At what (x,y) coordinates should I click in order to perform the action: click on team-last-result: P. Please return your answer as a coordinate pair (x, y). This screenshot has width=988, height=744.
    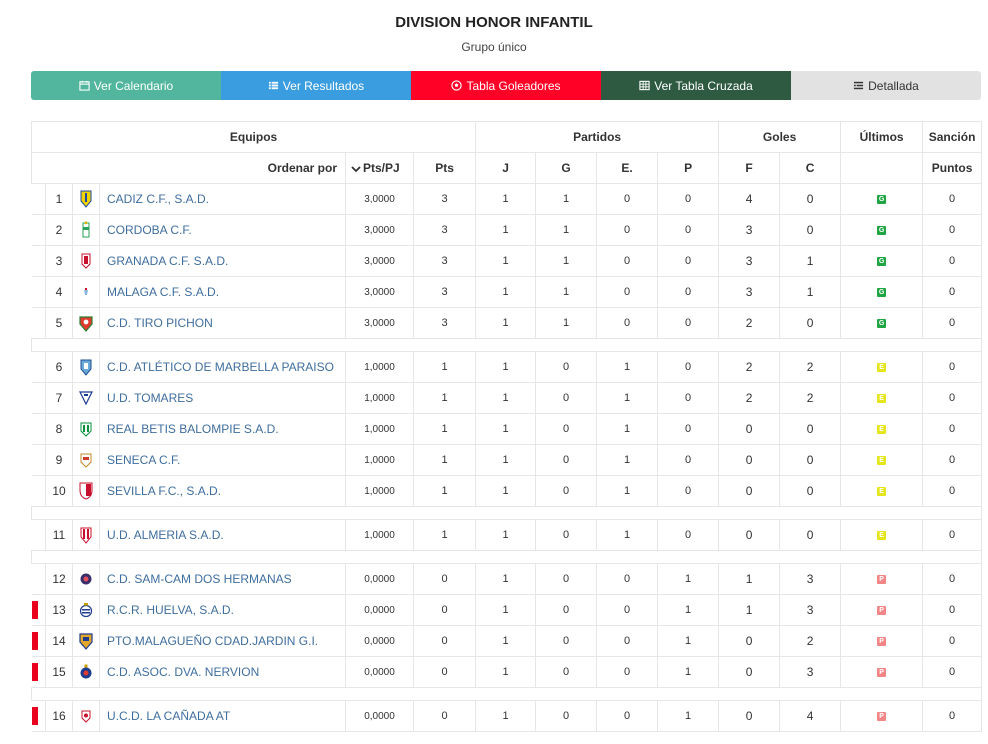
    Looking at the image, I should click on (882, 641).